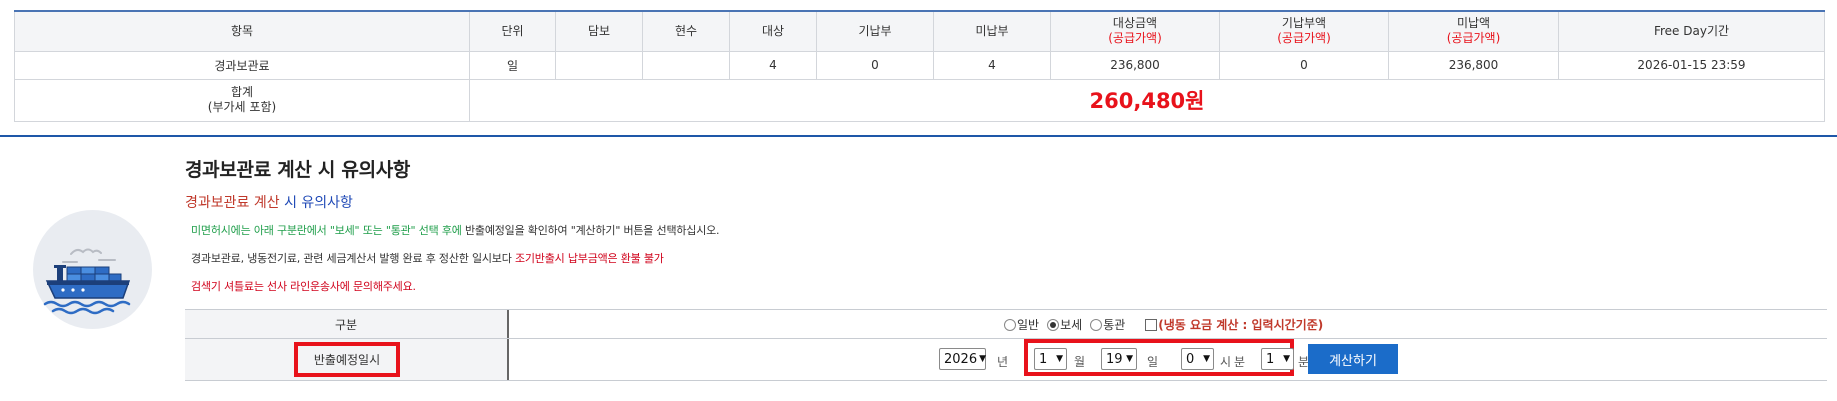  What do you see at coordinates (242, 100) in the screenshot?
I see `total-label: 합계 (부가세 포함)` at bounding box center [242, 100].